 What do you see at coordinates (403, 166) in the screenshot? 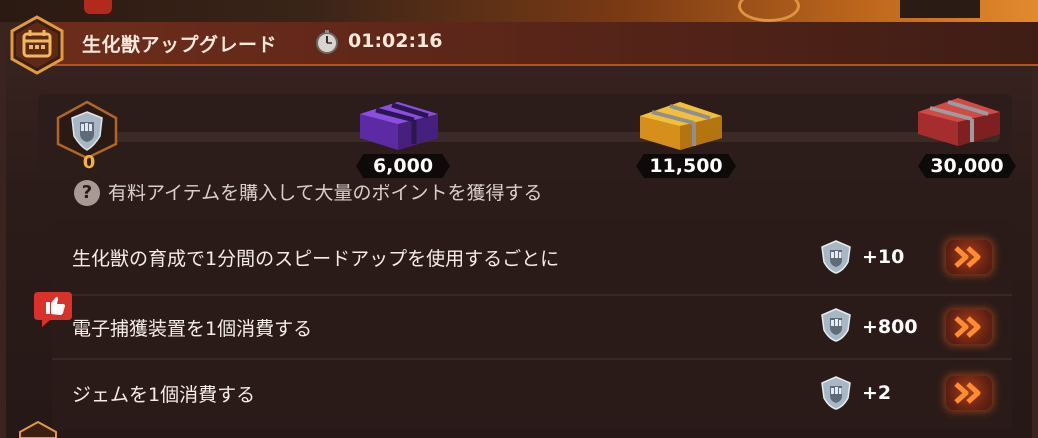
I see `milestone-label: 6,000` at bounding box center [403, 166].